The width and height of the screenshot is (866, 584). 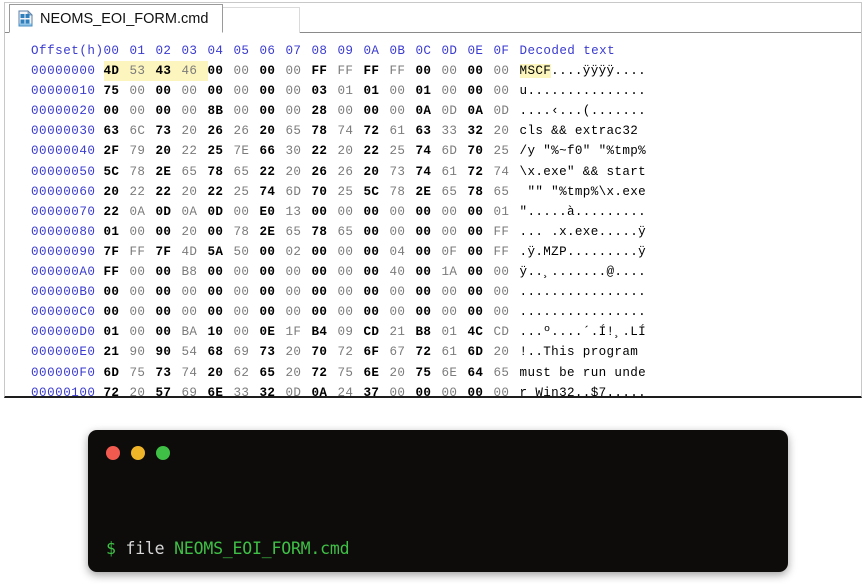 I want to click on hex-byte-cell: 0F, so click(x=455, y=252).